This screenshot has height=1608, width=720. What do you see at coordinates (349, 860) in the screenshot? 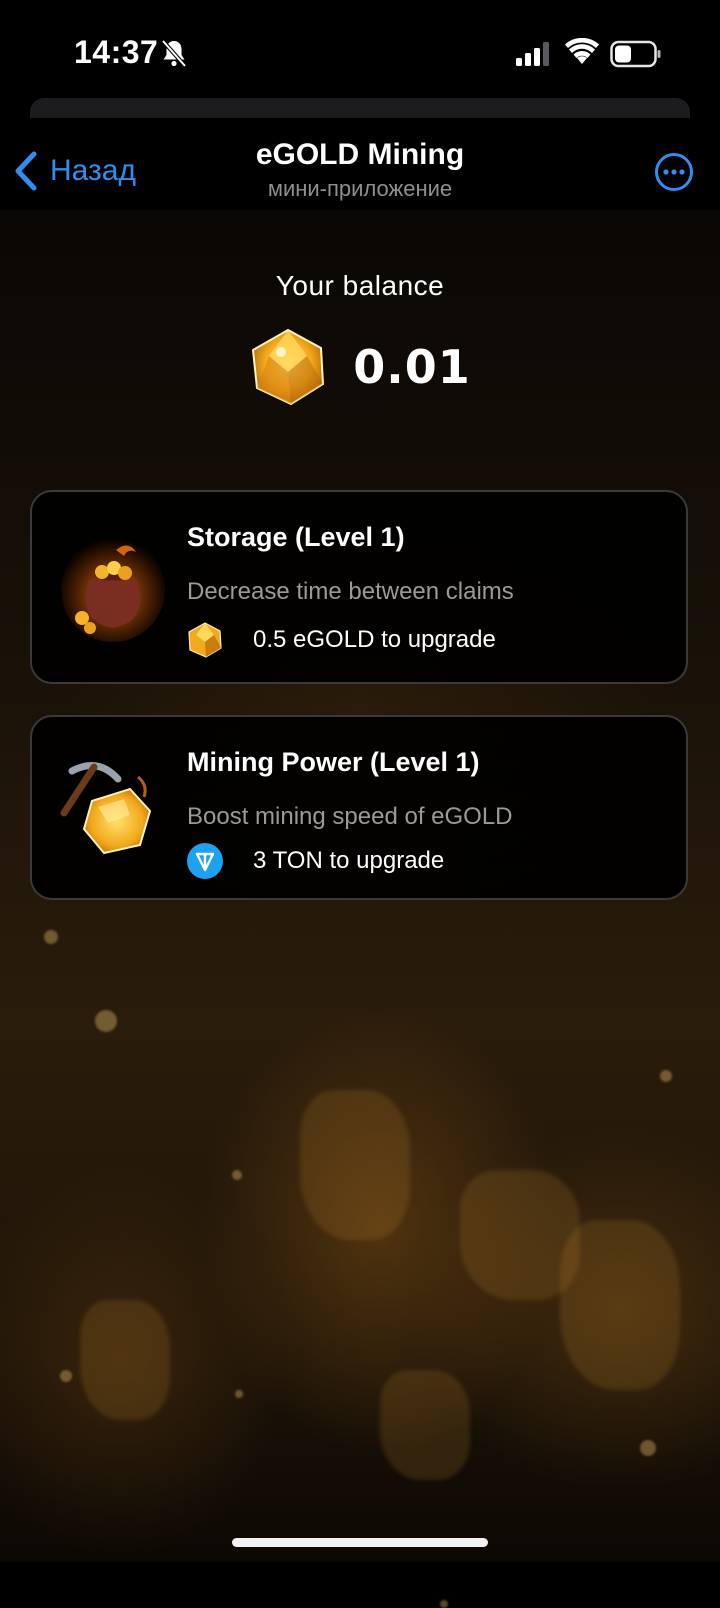
I see `mining-power-cost: 3 TON to upgrade` at bounding box center [349, 860].